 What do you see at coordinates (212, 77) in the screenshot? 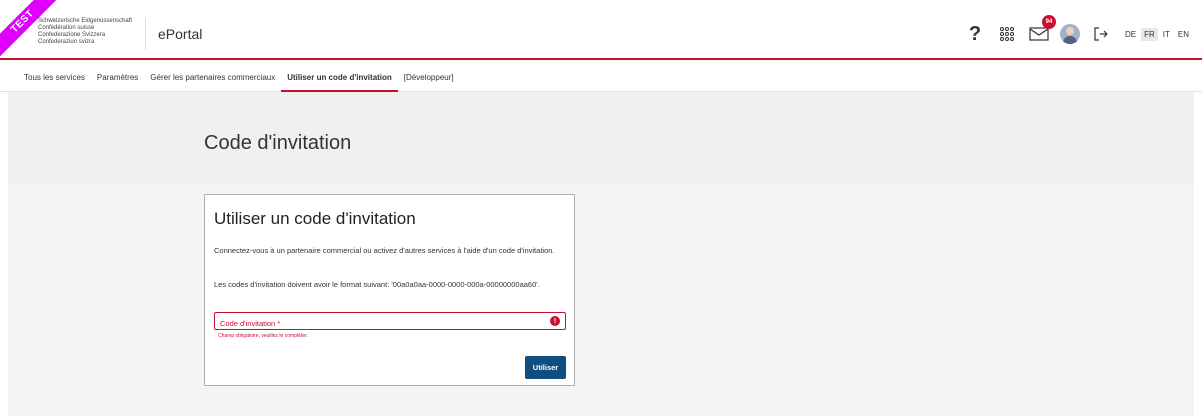
I see `tab-manage-partners: Gérer les partenaires commerciaux` at bounding box center [212, 77].